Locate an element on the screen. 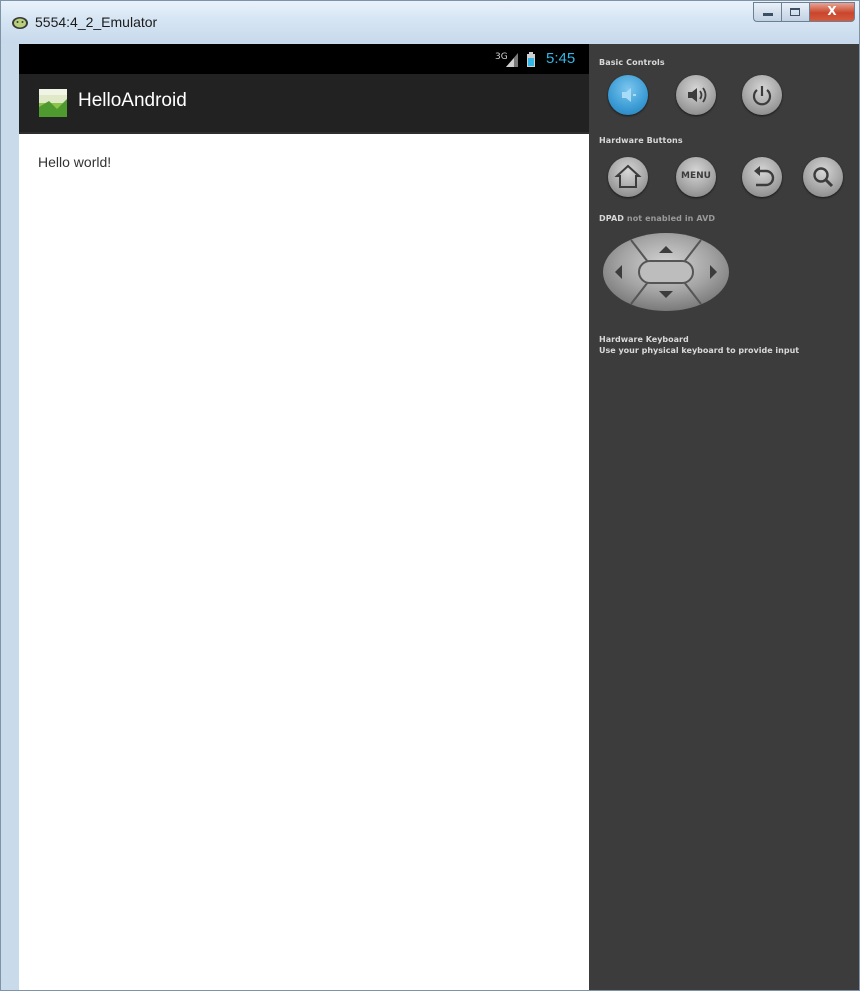 Image resolution: width=860 pixels, height=991 pixels. volume-up-button is located at coordinates (696, 95).